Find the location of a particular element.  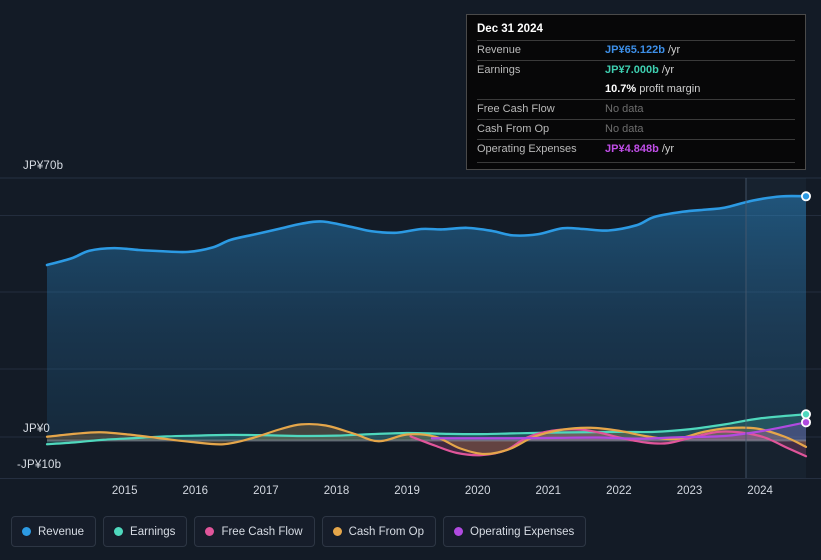

tooltip-date: Dec 31 2024 is located at coordinates (510, 29).